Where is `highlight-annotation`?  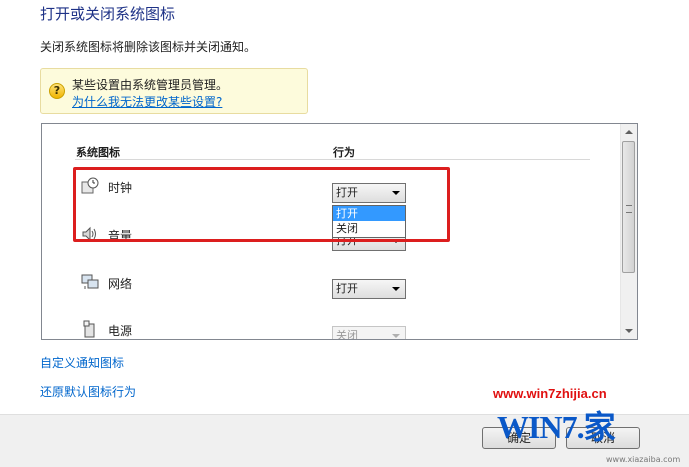
highlight-annotation is located at coordinates (261, 204).